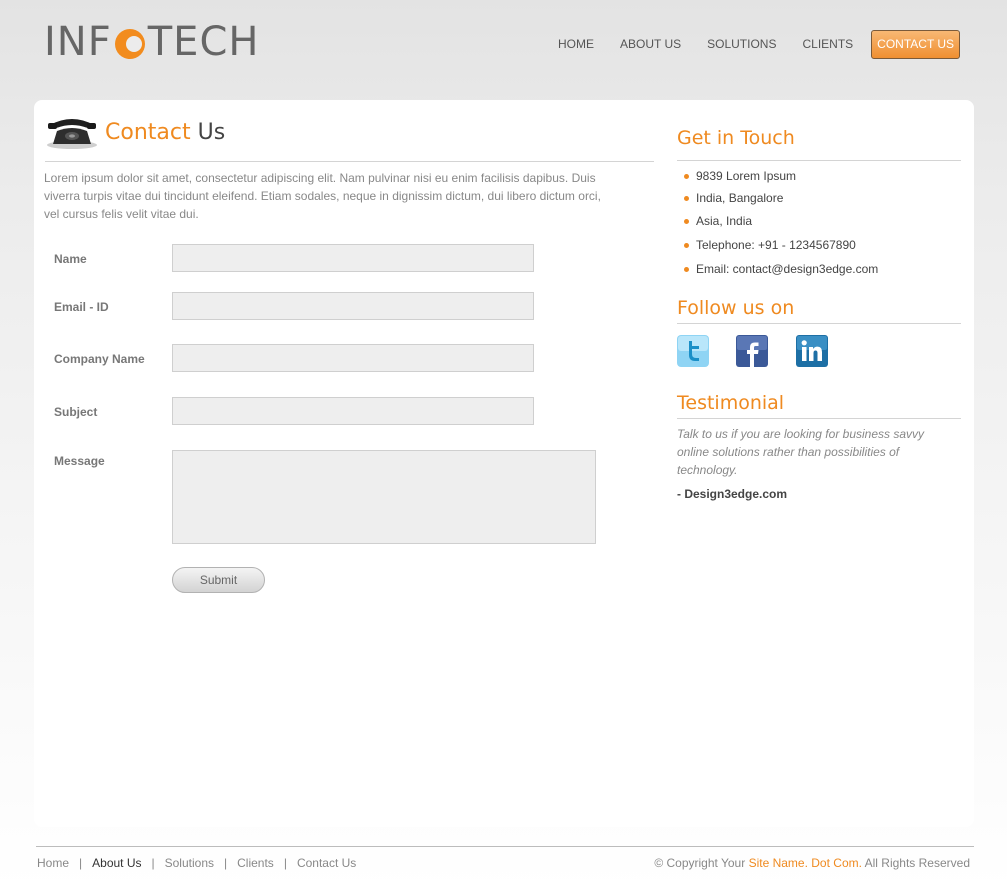 This screenshot has height=890, width=1007. What do you see at coordinates (148, 132) in the screenshot?
I see `page-title-accent: Contact` at bounding box center [148, 132].